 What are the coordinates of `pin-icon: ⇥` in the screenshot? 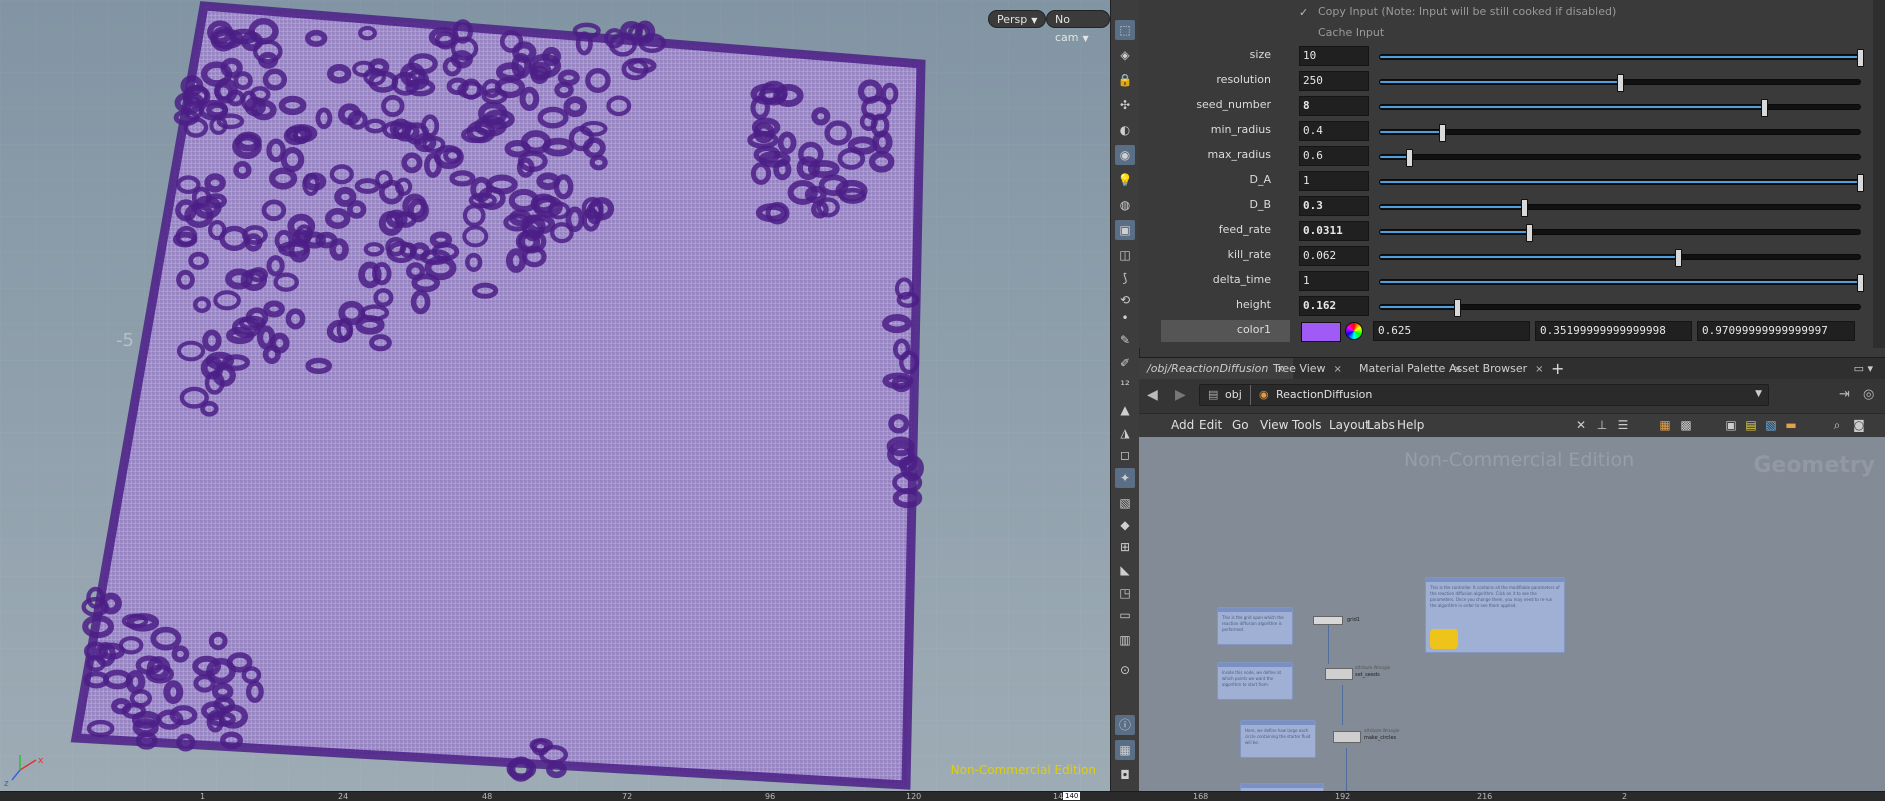 It's located at (1844, 394).